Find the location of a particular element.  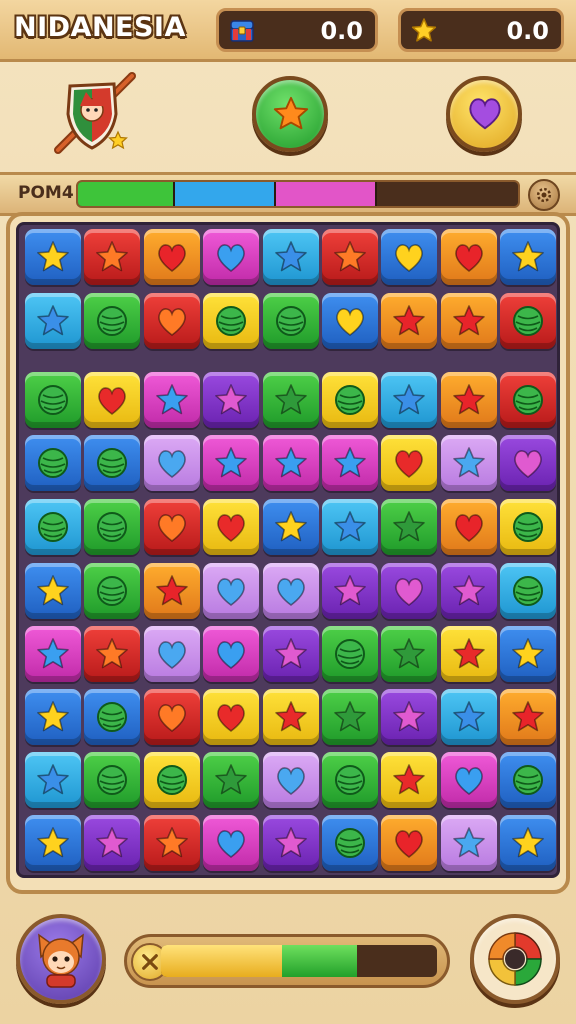

star-booster-button is located at coordinates (290, 114).